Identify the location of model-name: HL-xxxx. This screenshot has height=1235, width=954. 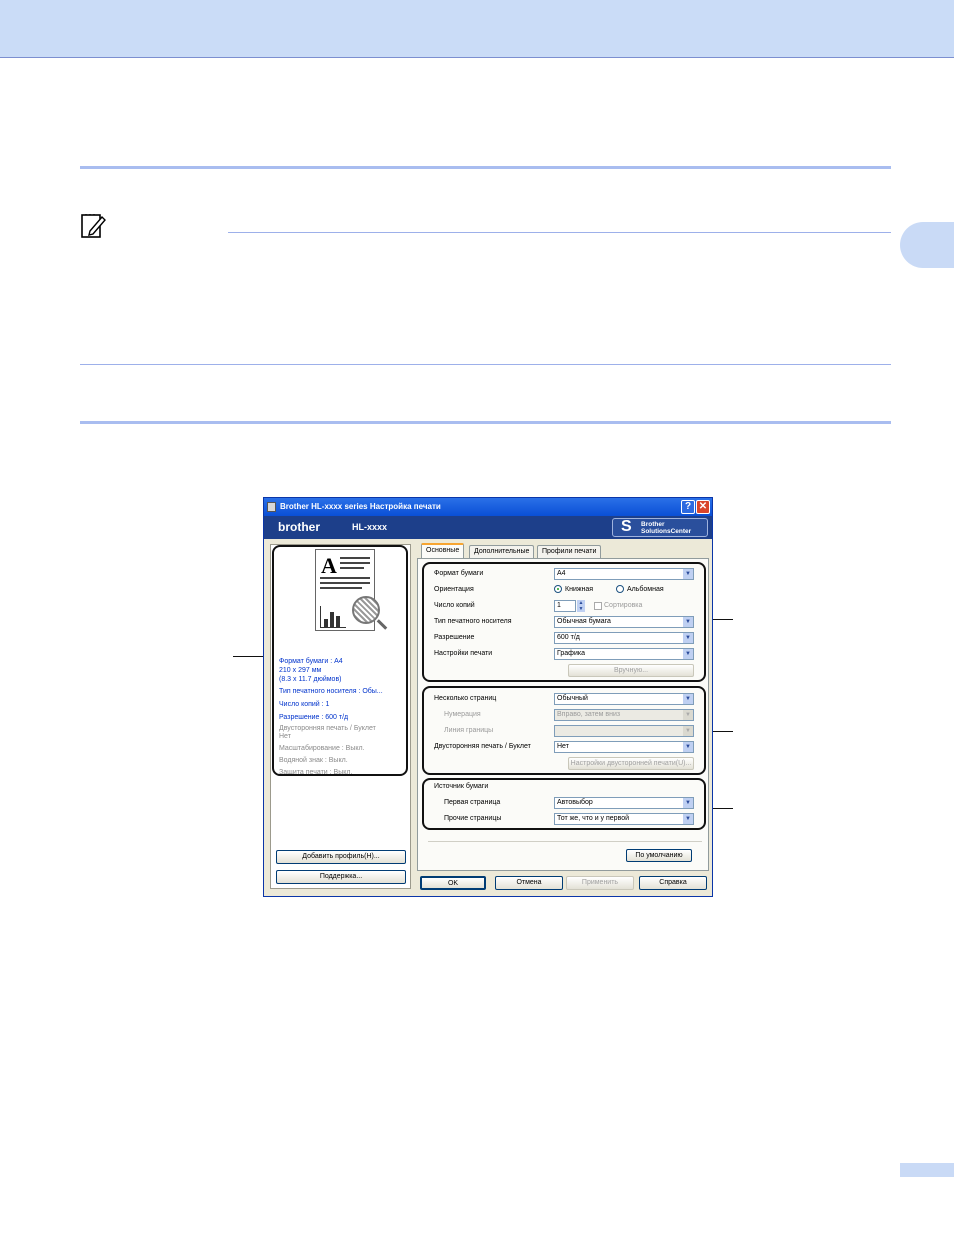
(370, 527).